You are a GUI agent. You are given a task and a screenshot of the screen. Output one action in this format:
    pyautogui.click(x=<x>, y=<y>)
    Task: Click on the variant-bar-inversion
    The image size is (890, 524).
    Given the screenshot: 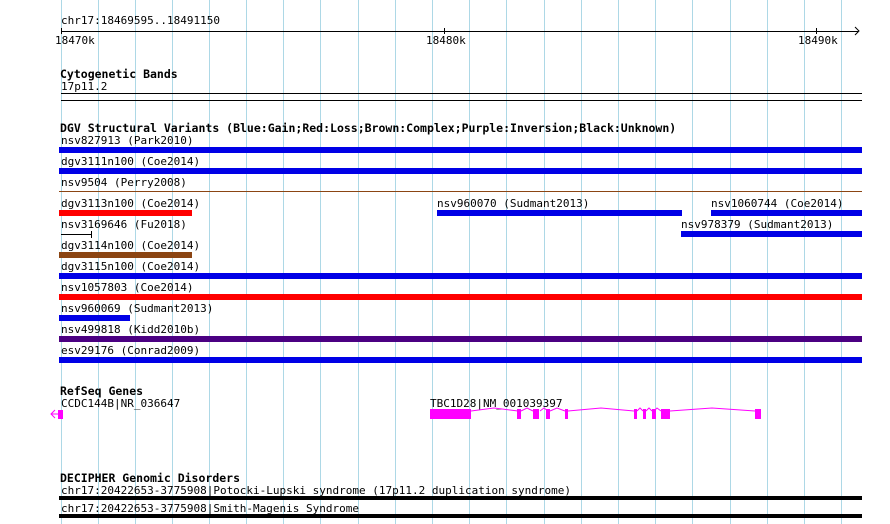 What is the action you would take?
    pyautogui.click(x=460, y=339)
    